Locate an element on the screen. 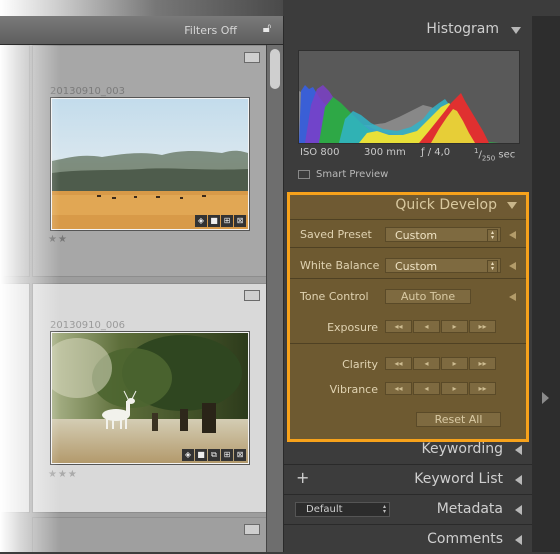 The height and width of the screenshot is (554, 560). shutter-speed-value: 1/250 sec is located at coordinates (495, 155).